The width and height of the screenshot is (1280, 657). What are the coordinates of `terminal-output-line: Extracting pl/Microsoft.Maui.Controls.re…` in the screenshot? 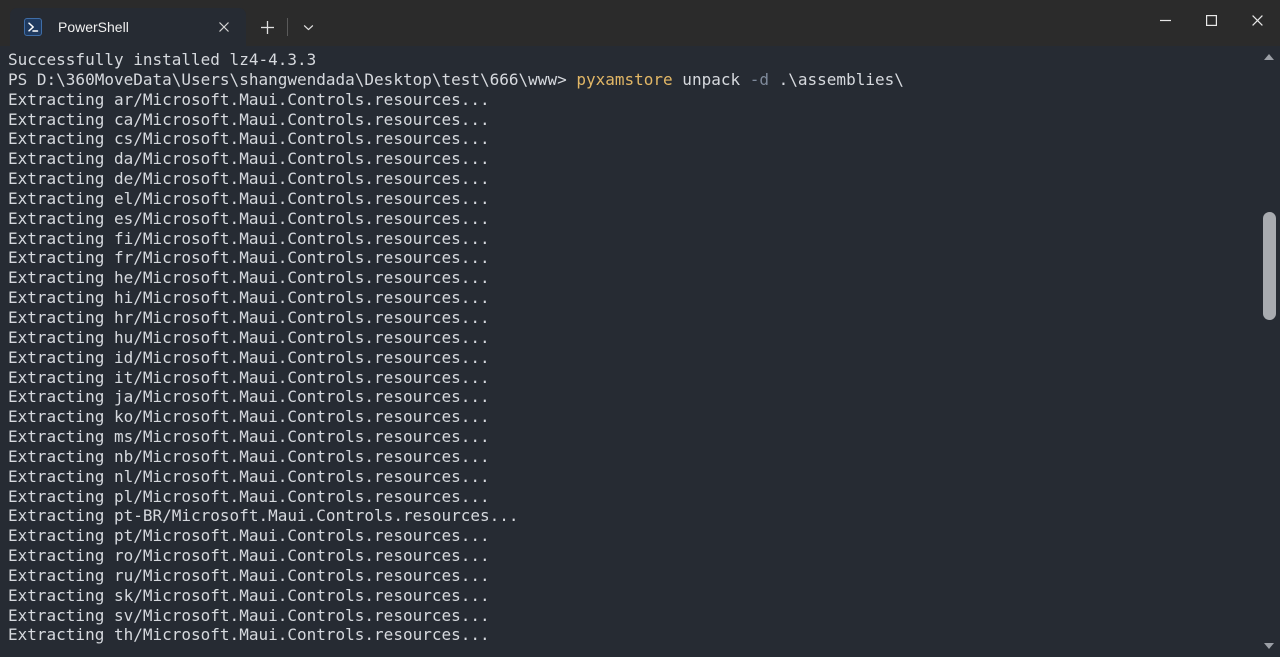 It's located at (249, 496).